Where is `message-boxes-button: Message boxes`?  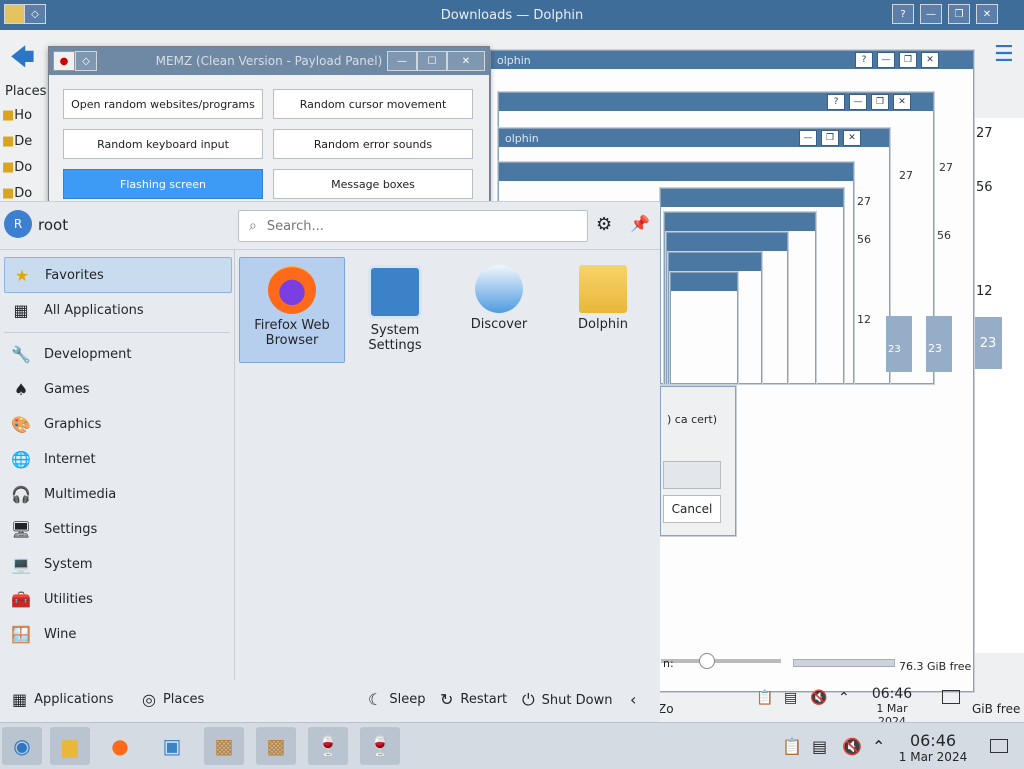 message-boxes-button: Message boxes is located at coordinates (373, 184).